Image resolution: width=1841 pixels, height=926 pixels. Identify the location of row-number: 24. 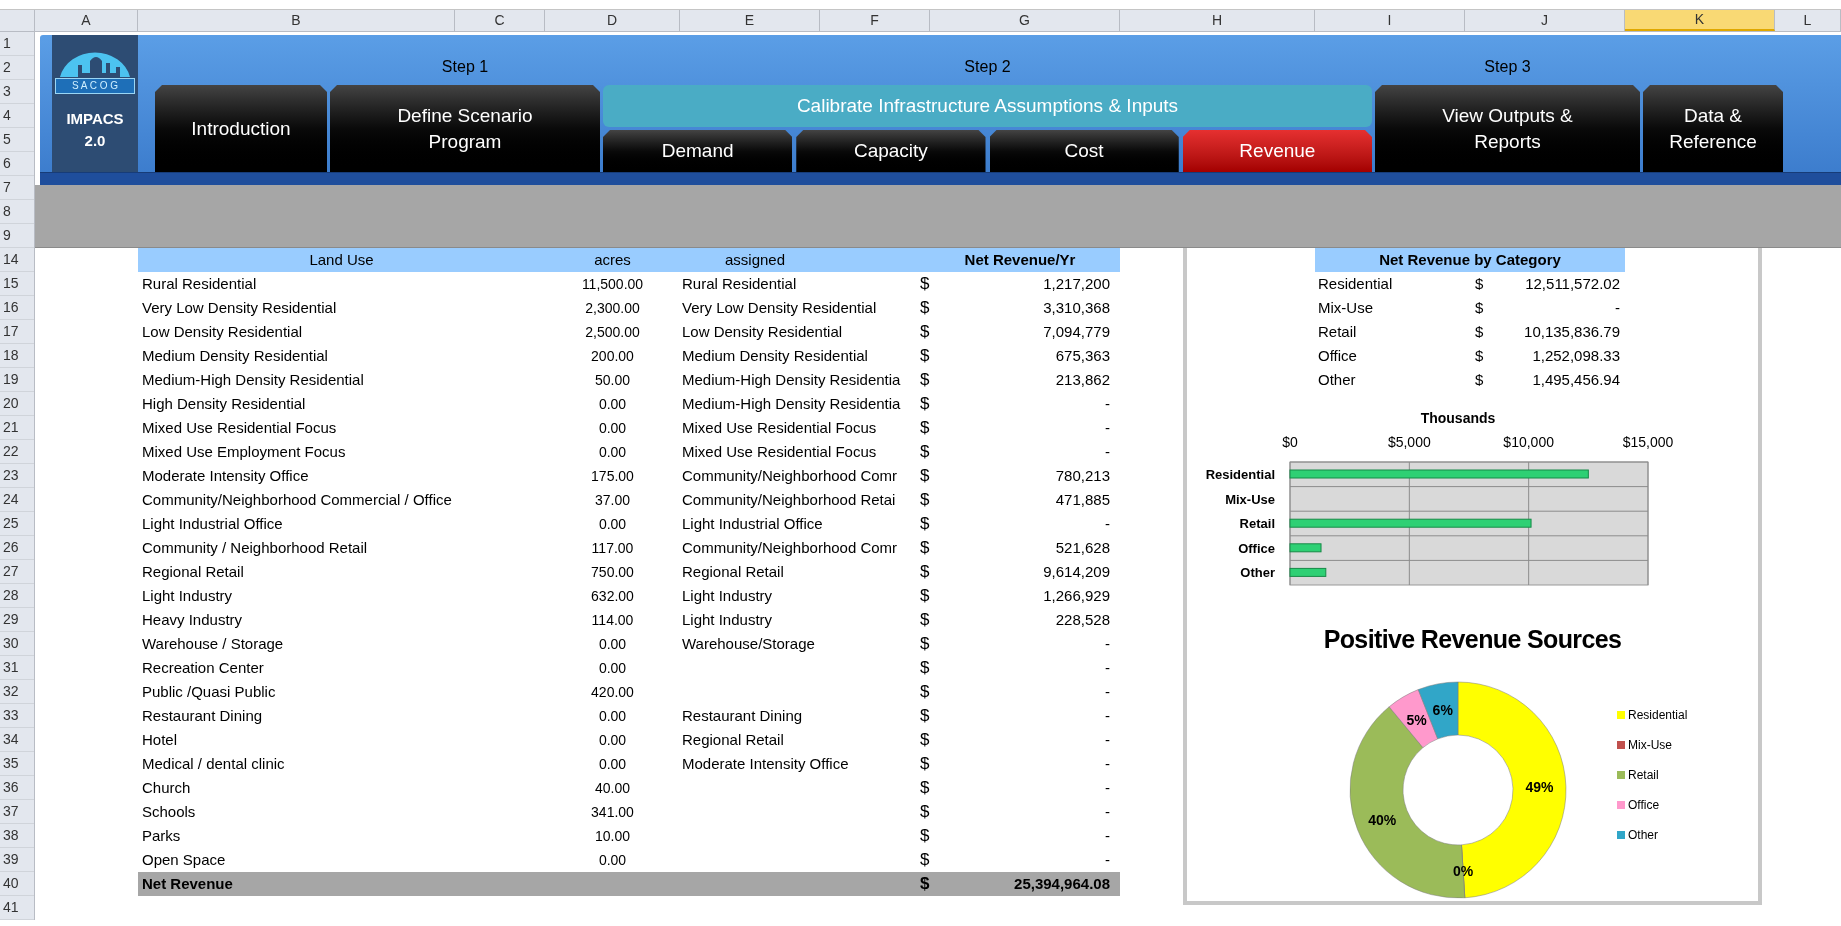
(17, 500).